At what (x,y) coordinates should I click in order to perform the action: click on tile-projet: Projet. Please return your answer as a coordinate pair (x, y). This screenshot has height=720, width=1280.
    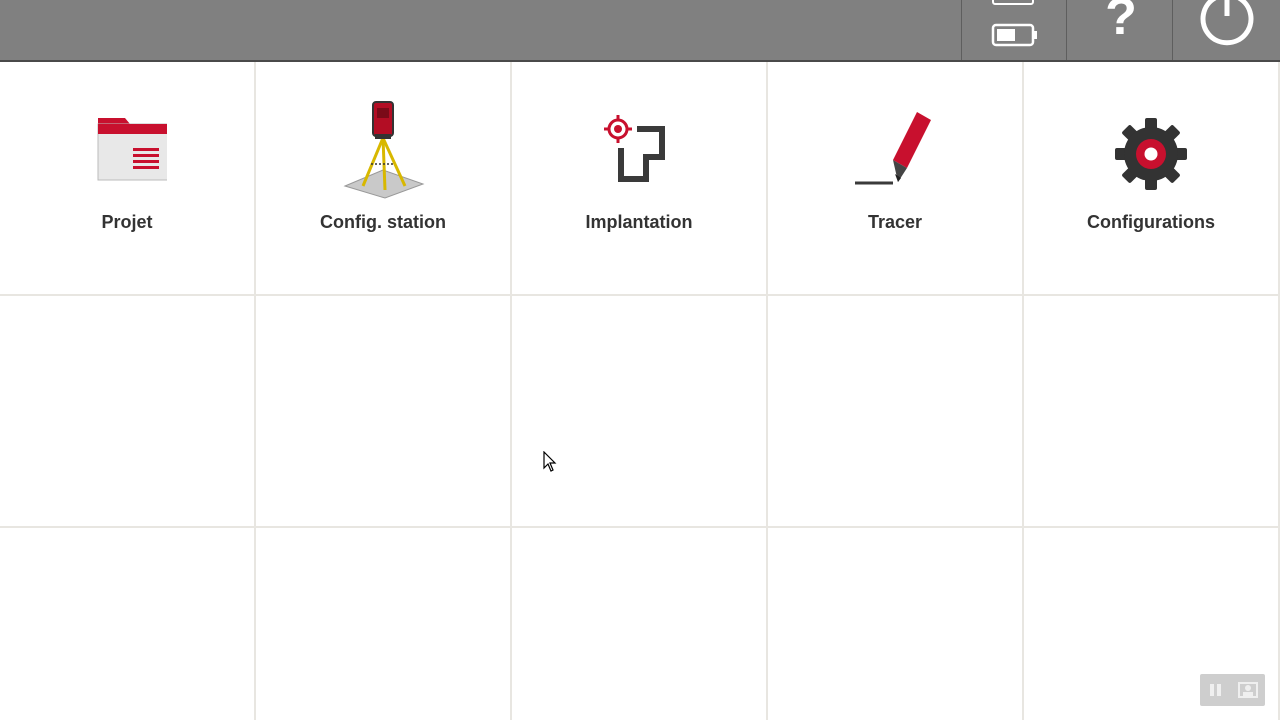
    Looking at the image, I should click on (128, 179).